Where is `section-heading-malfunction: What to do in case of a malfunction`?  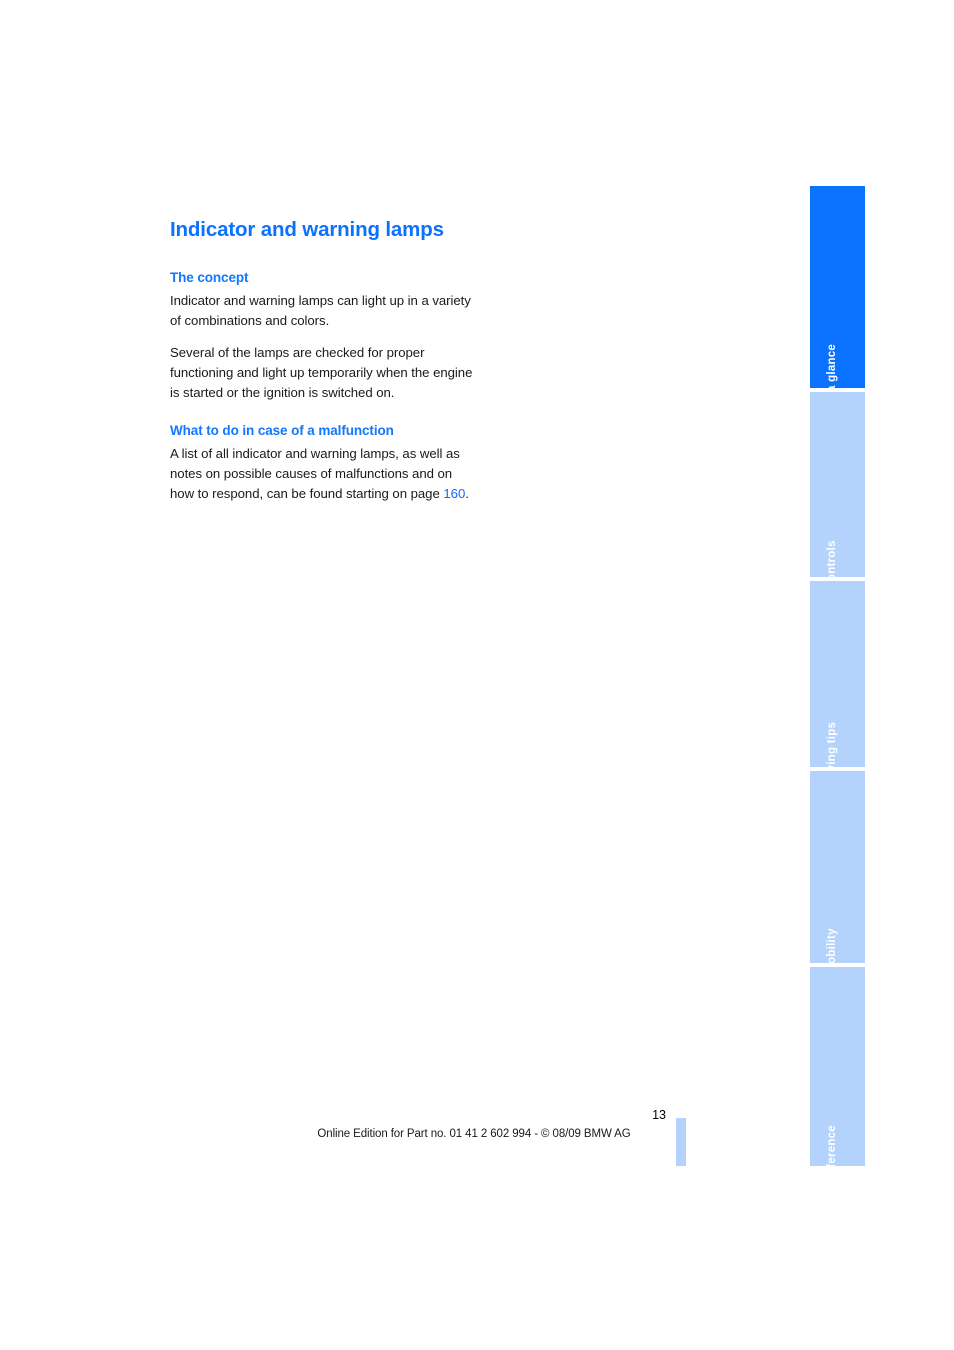
section-heading-malfunction: What to do in case of a malfunction is located at coordinates (282, 430).